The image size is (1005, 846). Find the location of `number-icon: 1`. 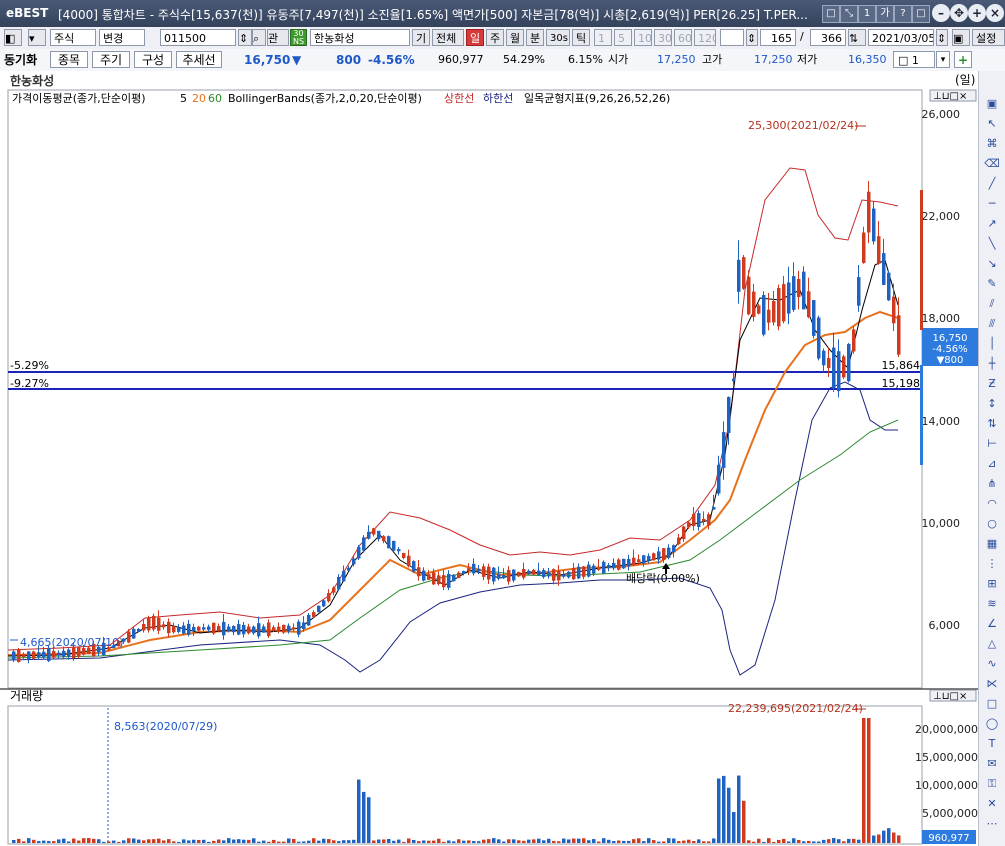

number-icon: 1 is located at coordinates (867, 14).